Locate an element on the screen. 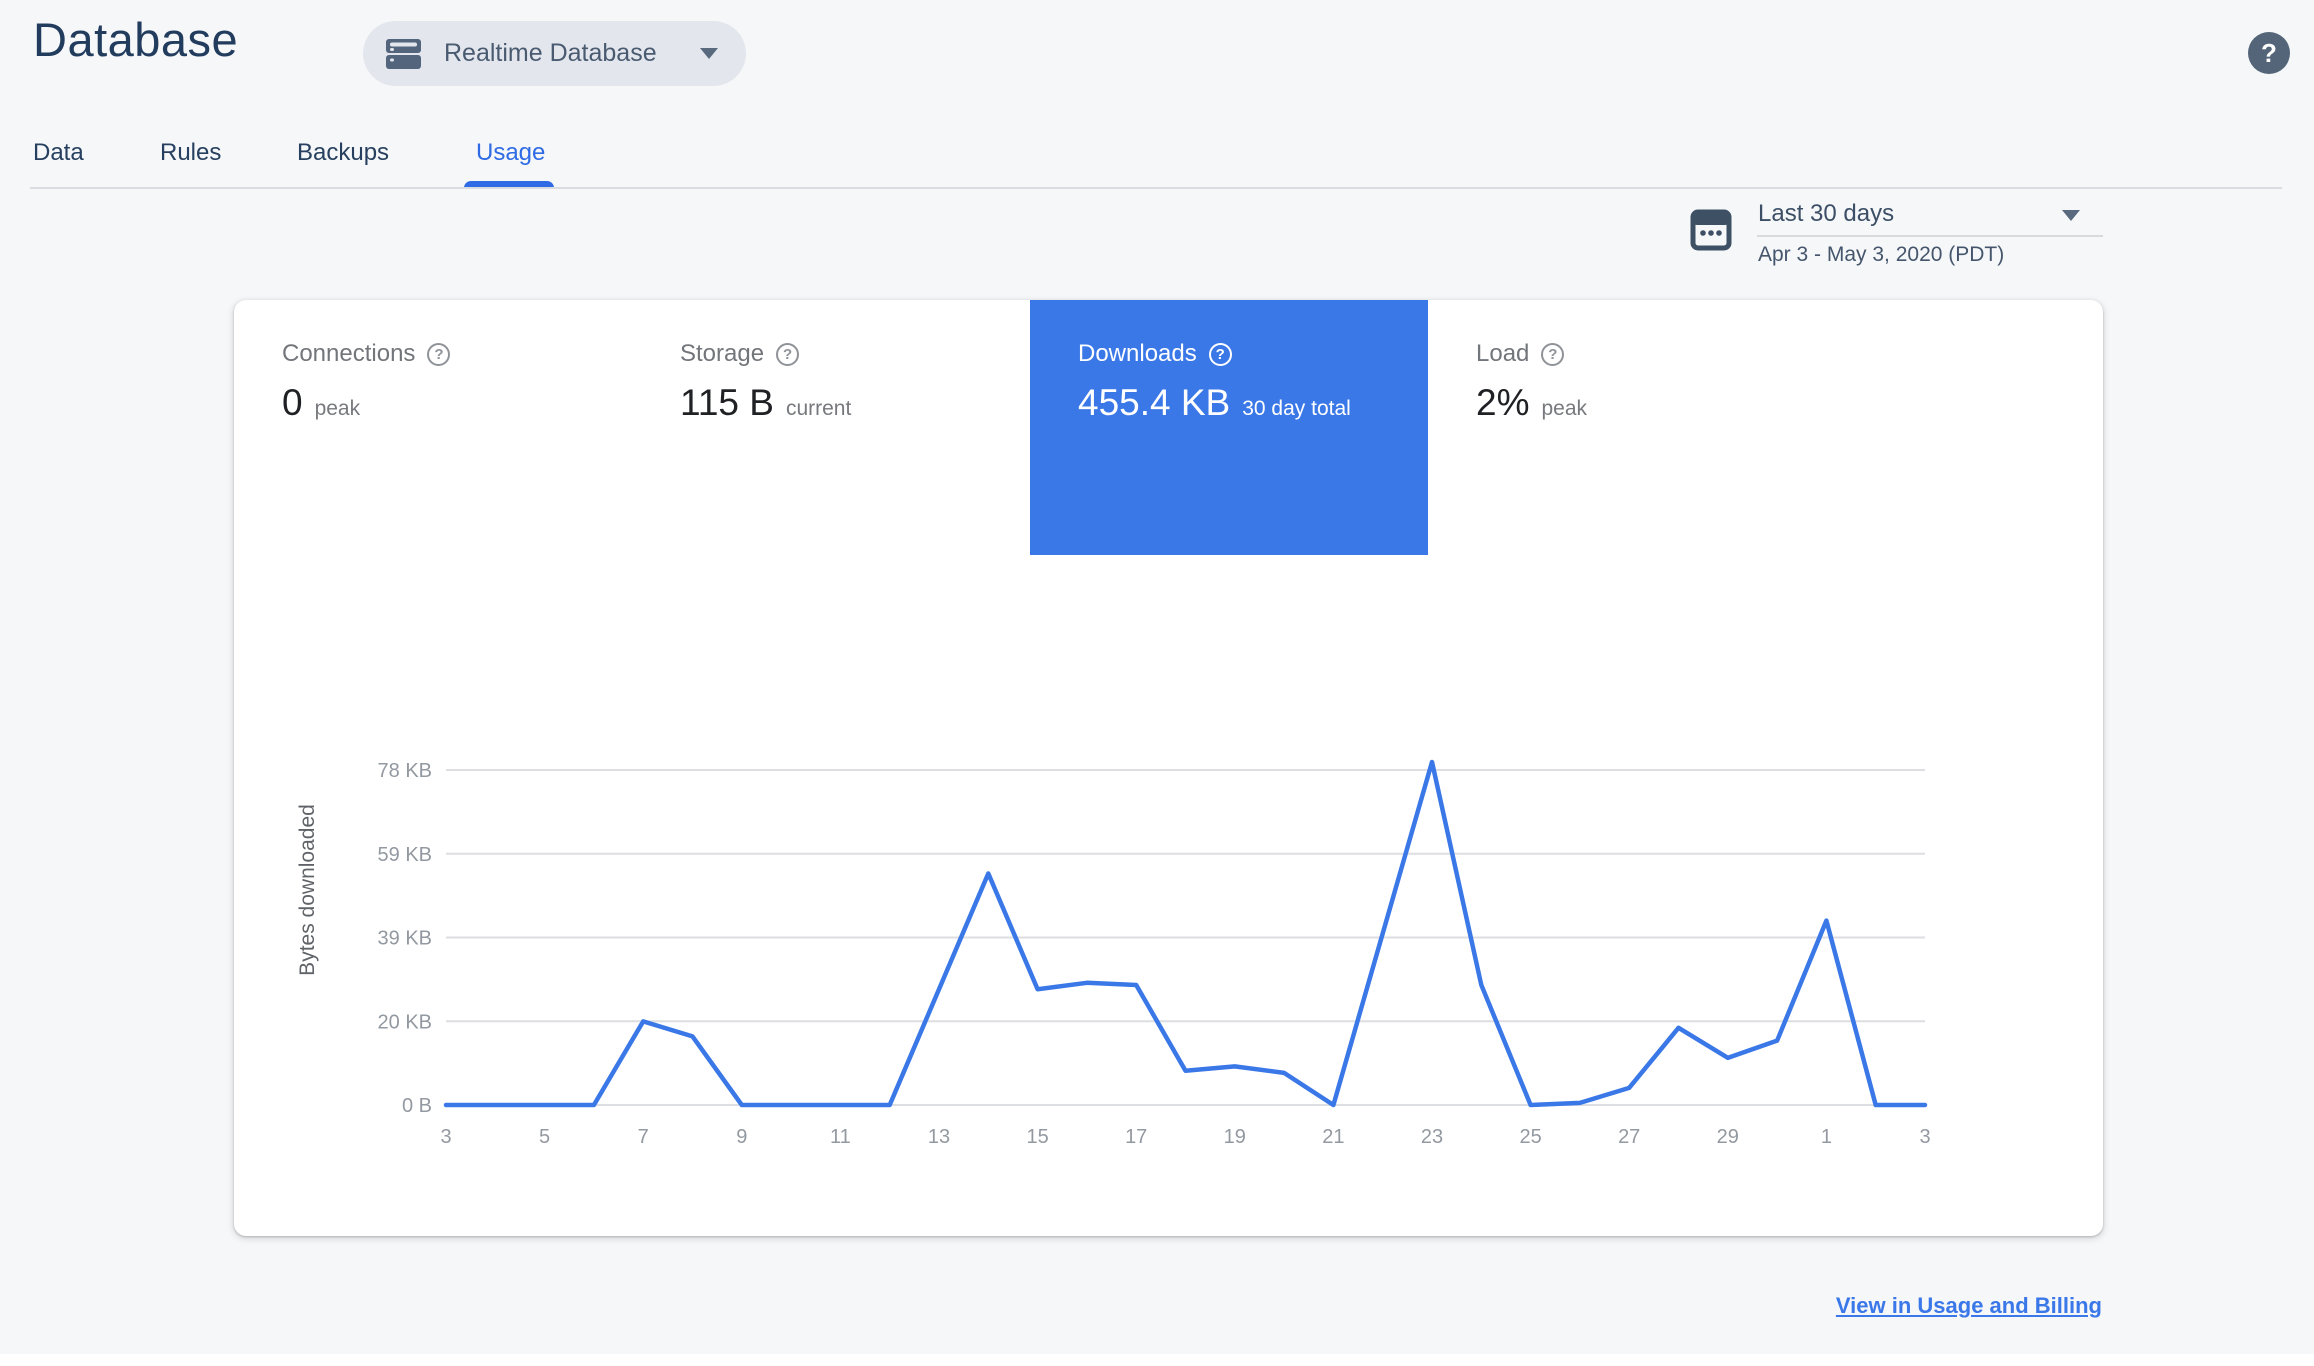 Image resolution: width=2314 pixels, height=1366 pixels. y-tick-label: 59 KB is located at coordinates (405, 855).